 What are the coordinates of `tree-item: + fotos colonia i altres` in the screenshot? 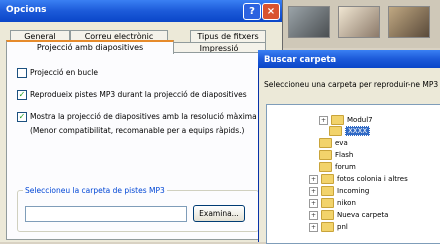 It's located at (358, 179).